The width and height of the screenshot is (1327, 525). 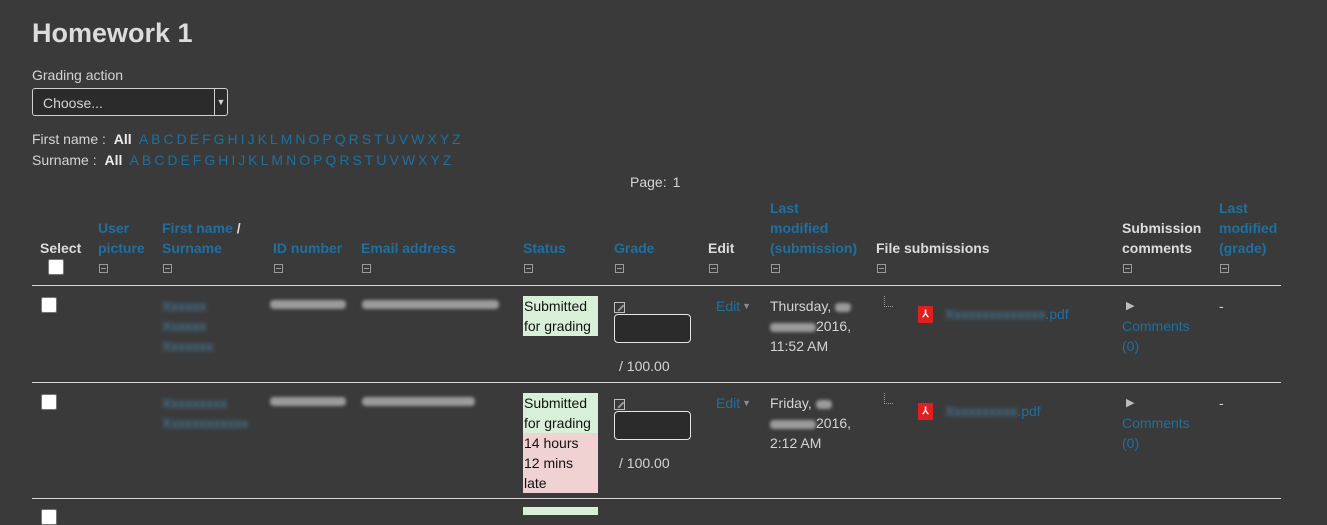 I want to click on first-name-initial-link: N, so click(x=300, y=139).